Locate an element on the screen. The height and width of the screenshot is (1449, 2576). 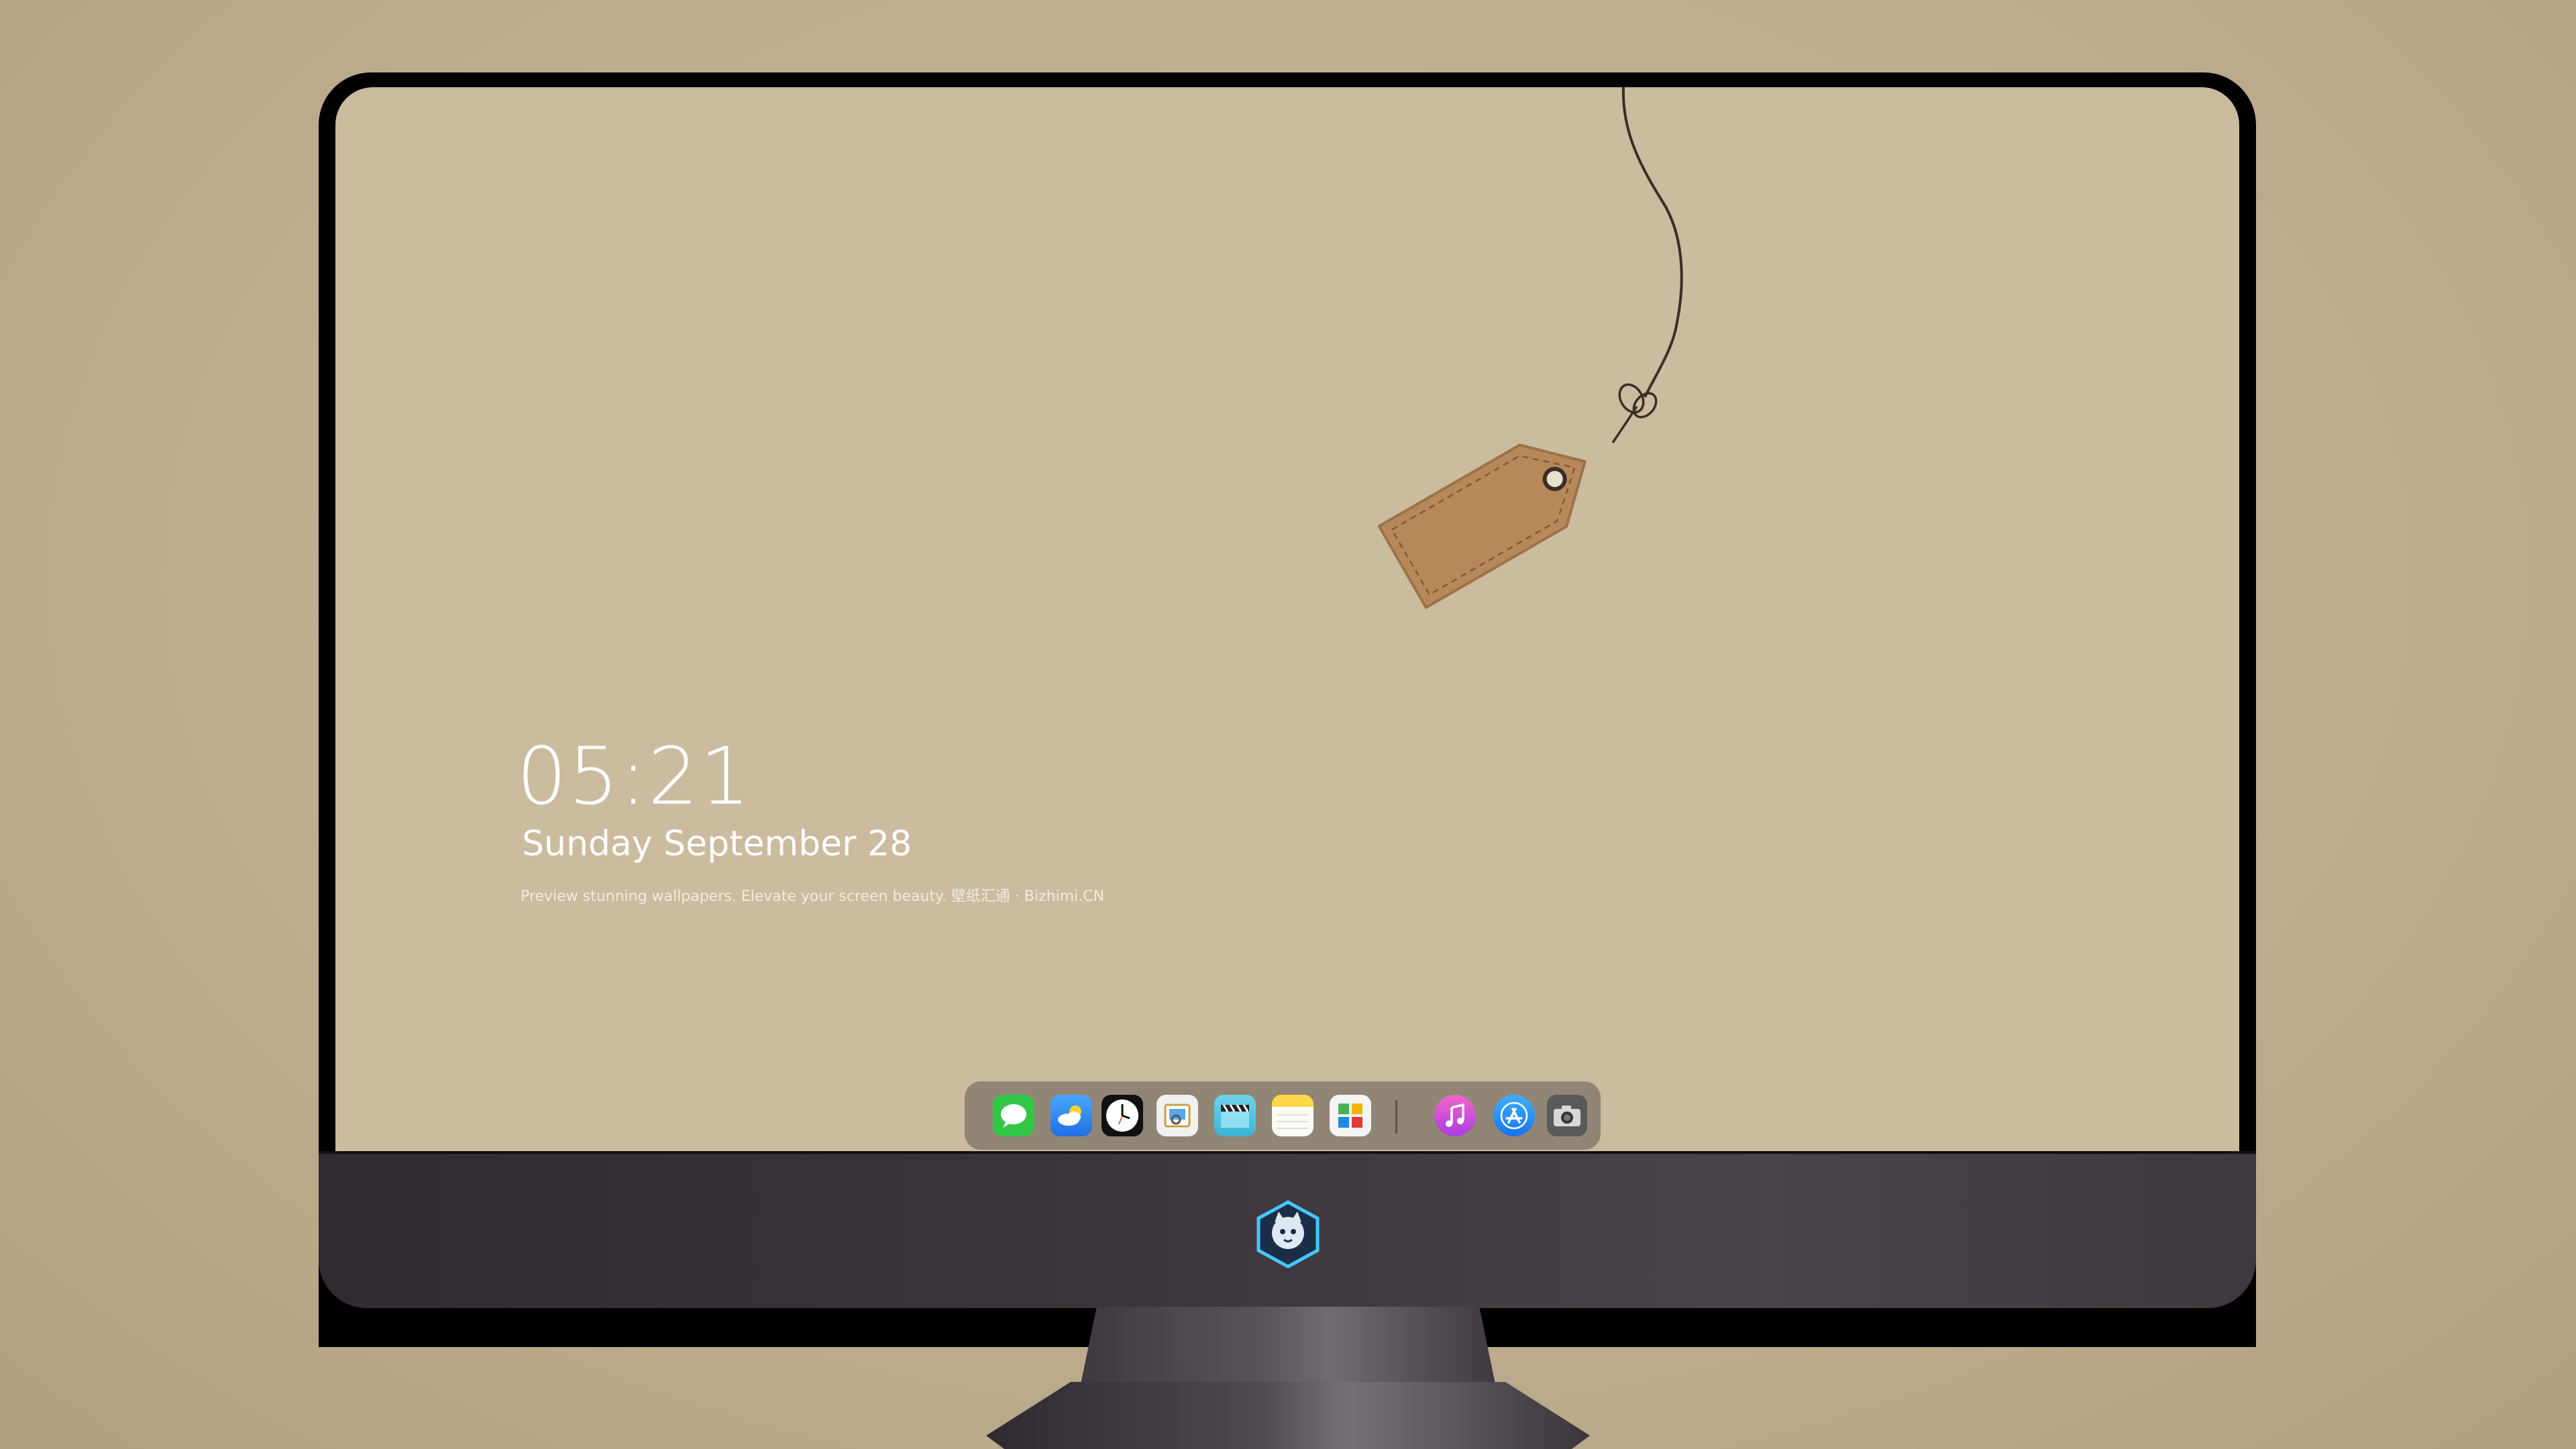
app-store-icon is located at coordinates (1514, 1115).